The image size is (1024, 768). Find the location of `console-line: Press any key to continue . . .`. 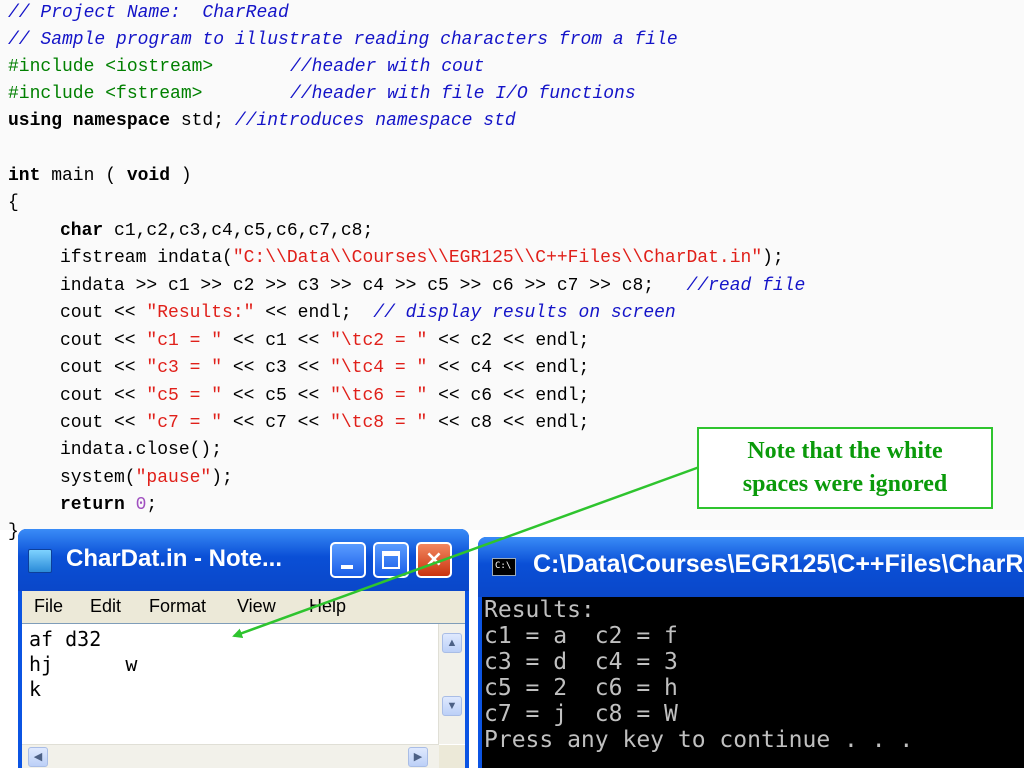

console-line: Press any key to continue . . . is located at coordinates (699, 740).